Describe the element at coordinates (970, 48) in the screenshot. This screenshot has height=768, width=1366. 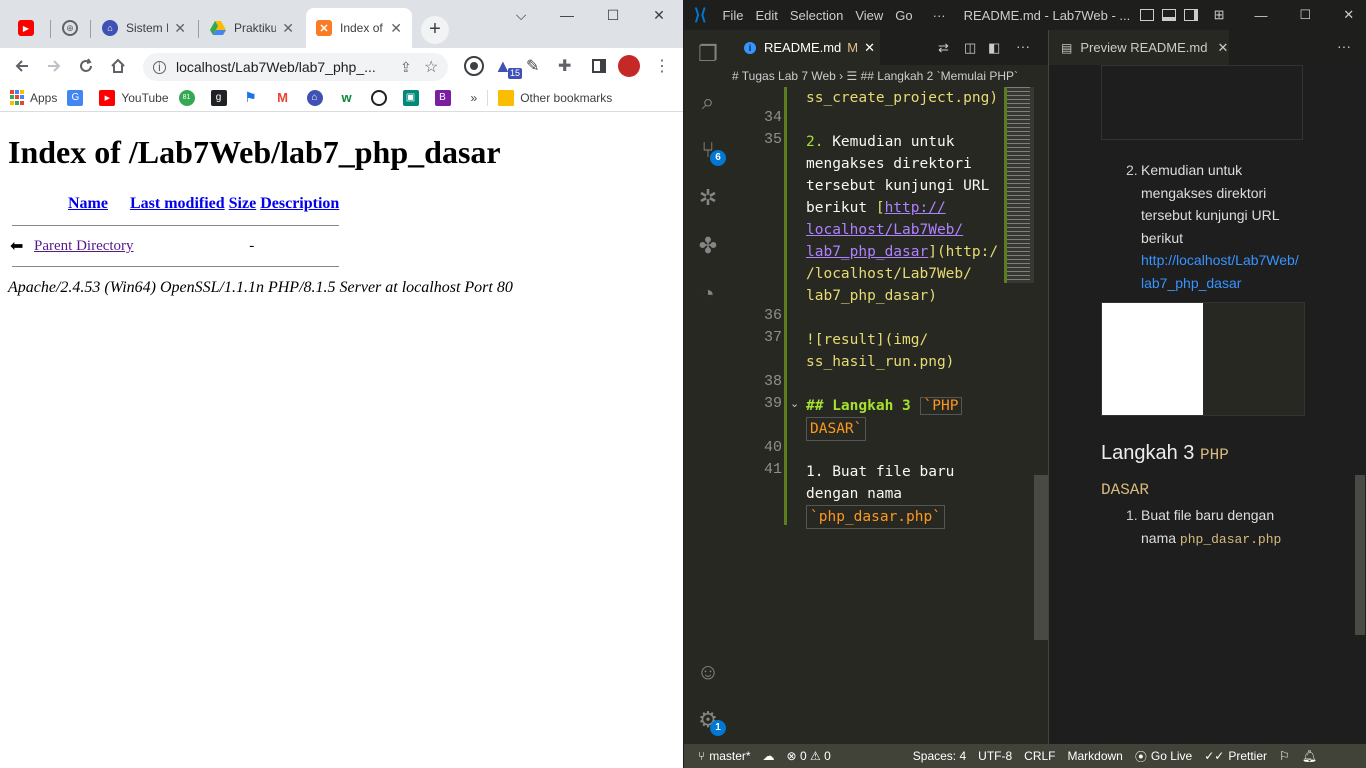
I see `open-preview-icon: ◫` at that location.